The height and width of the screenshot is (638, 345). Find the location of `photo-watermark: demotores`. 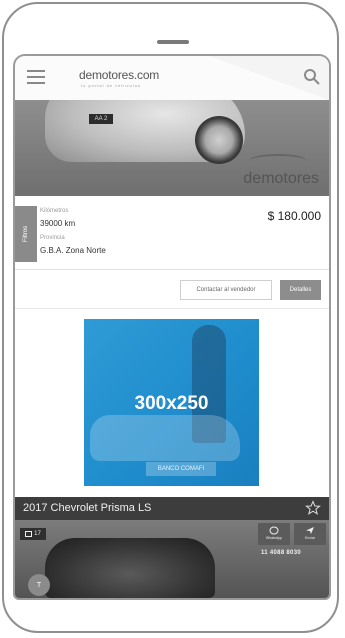

photo-watermark: demotores is located at coordinates (281, 178).